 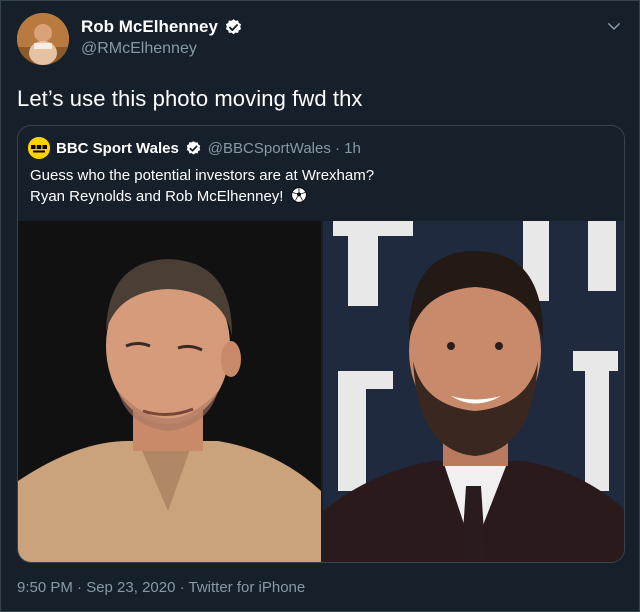 What do you see at coordinates (614, 26) in the screenshot?
I see `chevron-down-icon` at bounding box center [614, 26].